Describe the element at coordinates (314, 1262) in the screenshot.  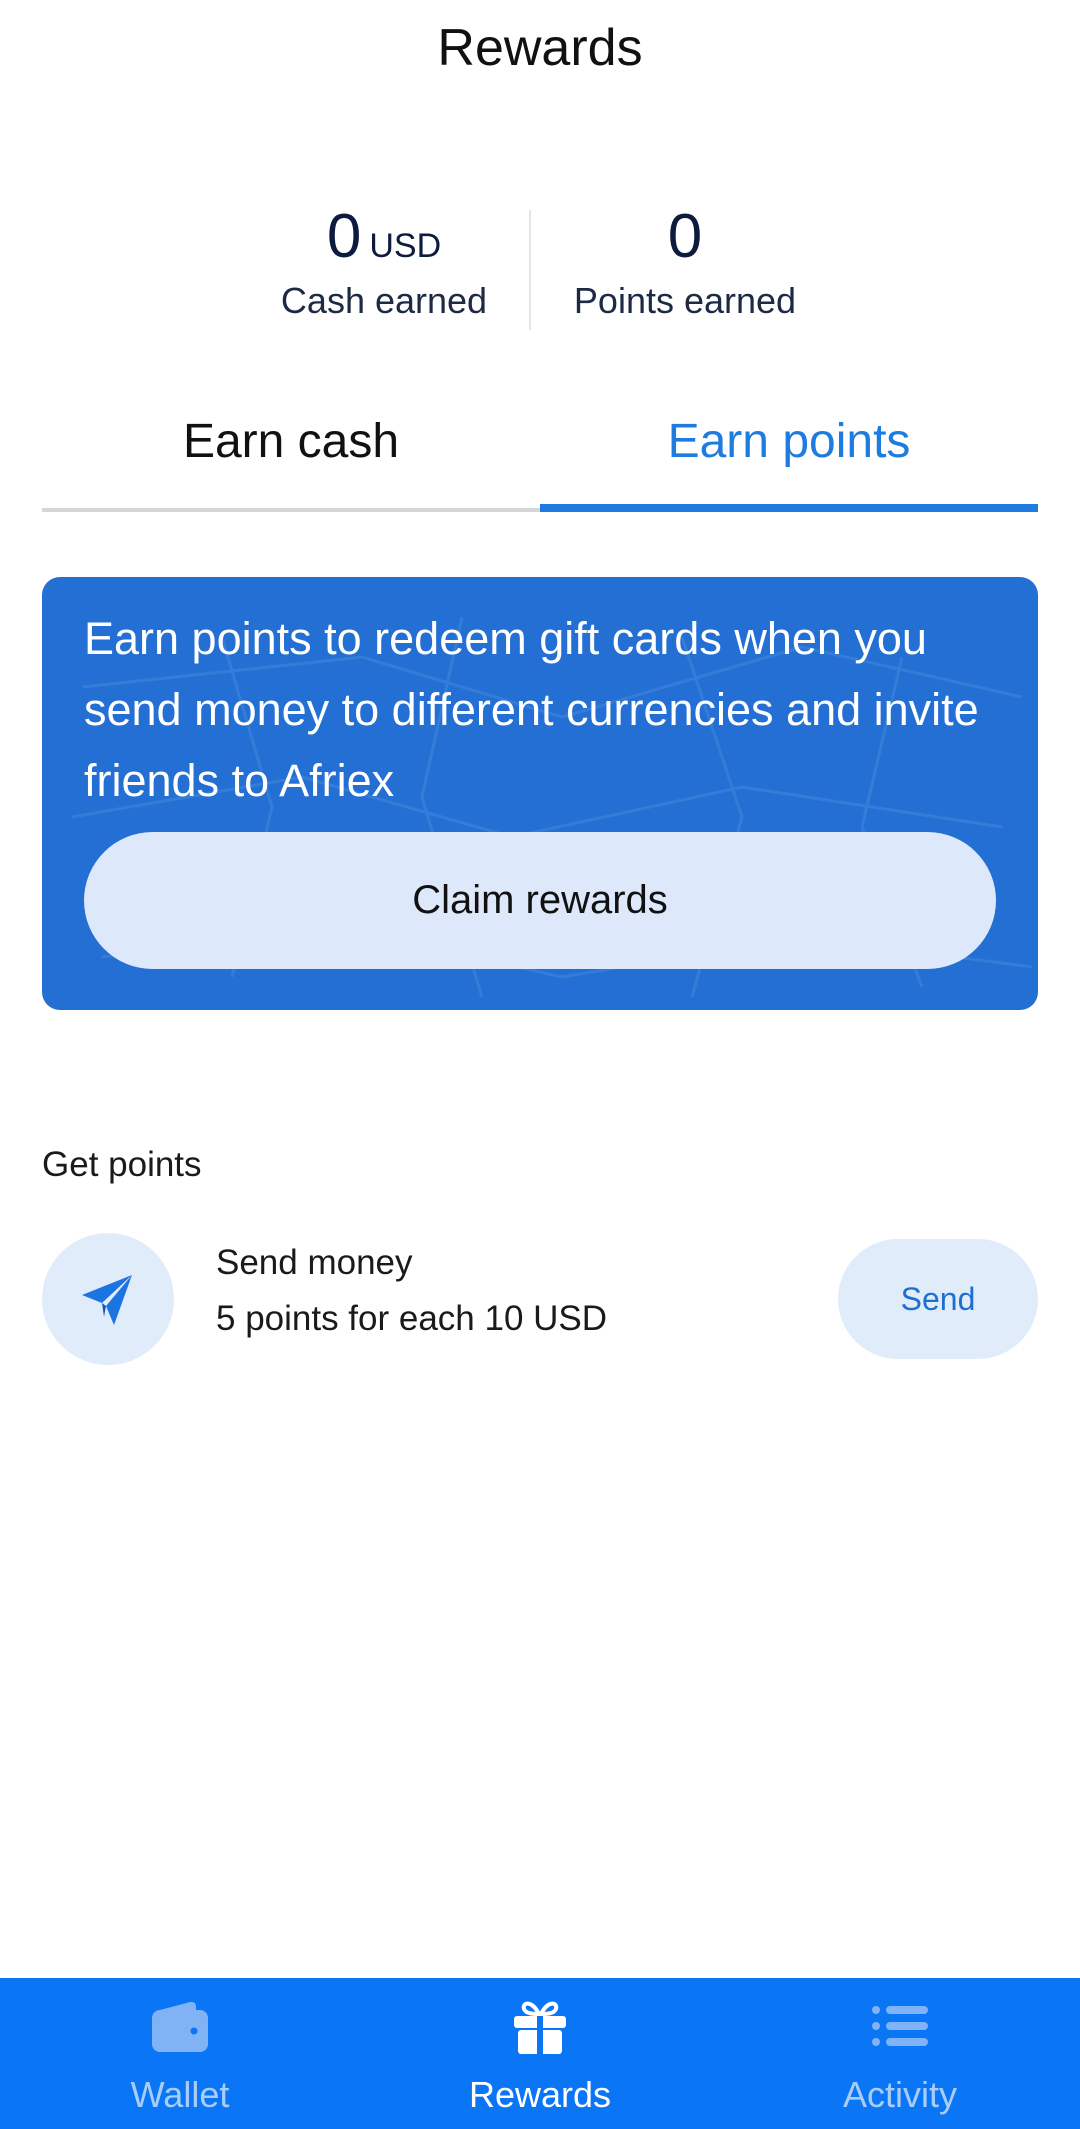
I see `reward-item-title: Send money` at that location.